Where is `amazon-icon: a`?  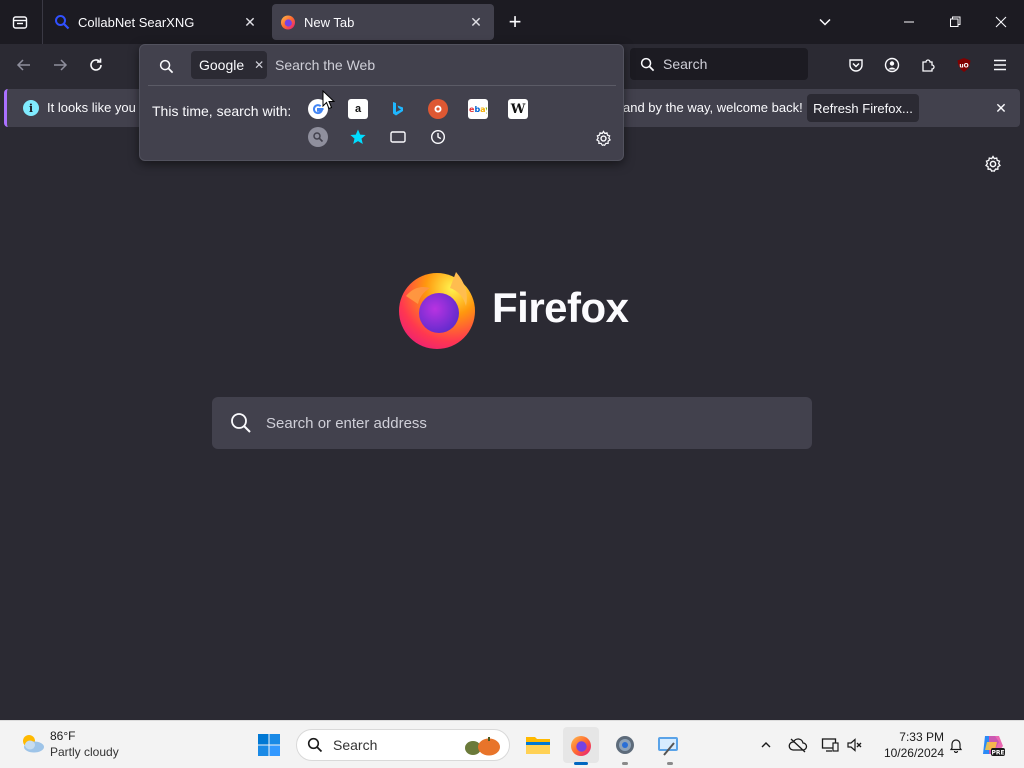 amazon-icon: a is located at coordinates (358, 109).